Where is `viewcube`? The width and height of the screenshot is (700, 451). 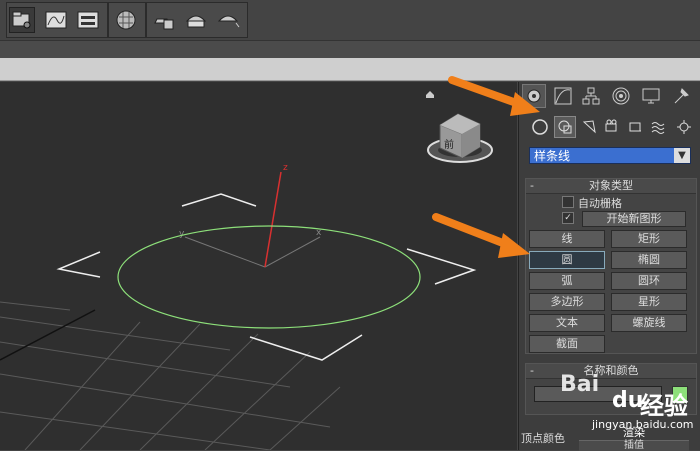
viewcube is located at coordinates (460, 138).